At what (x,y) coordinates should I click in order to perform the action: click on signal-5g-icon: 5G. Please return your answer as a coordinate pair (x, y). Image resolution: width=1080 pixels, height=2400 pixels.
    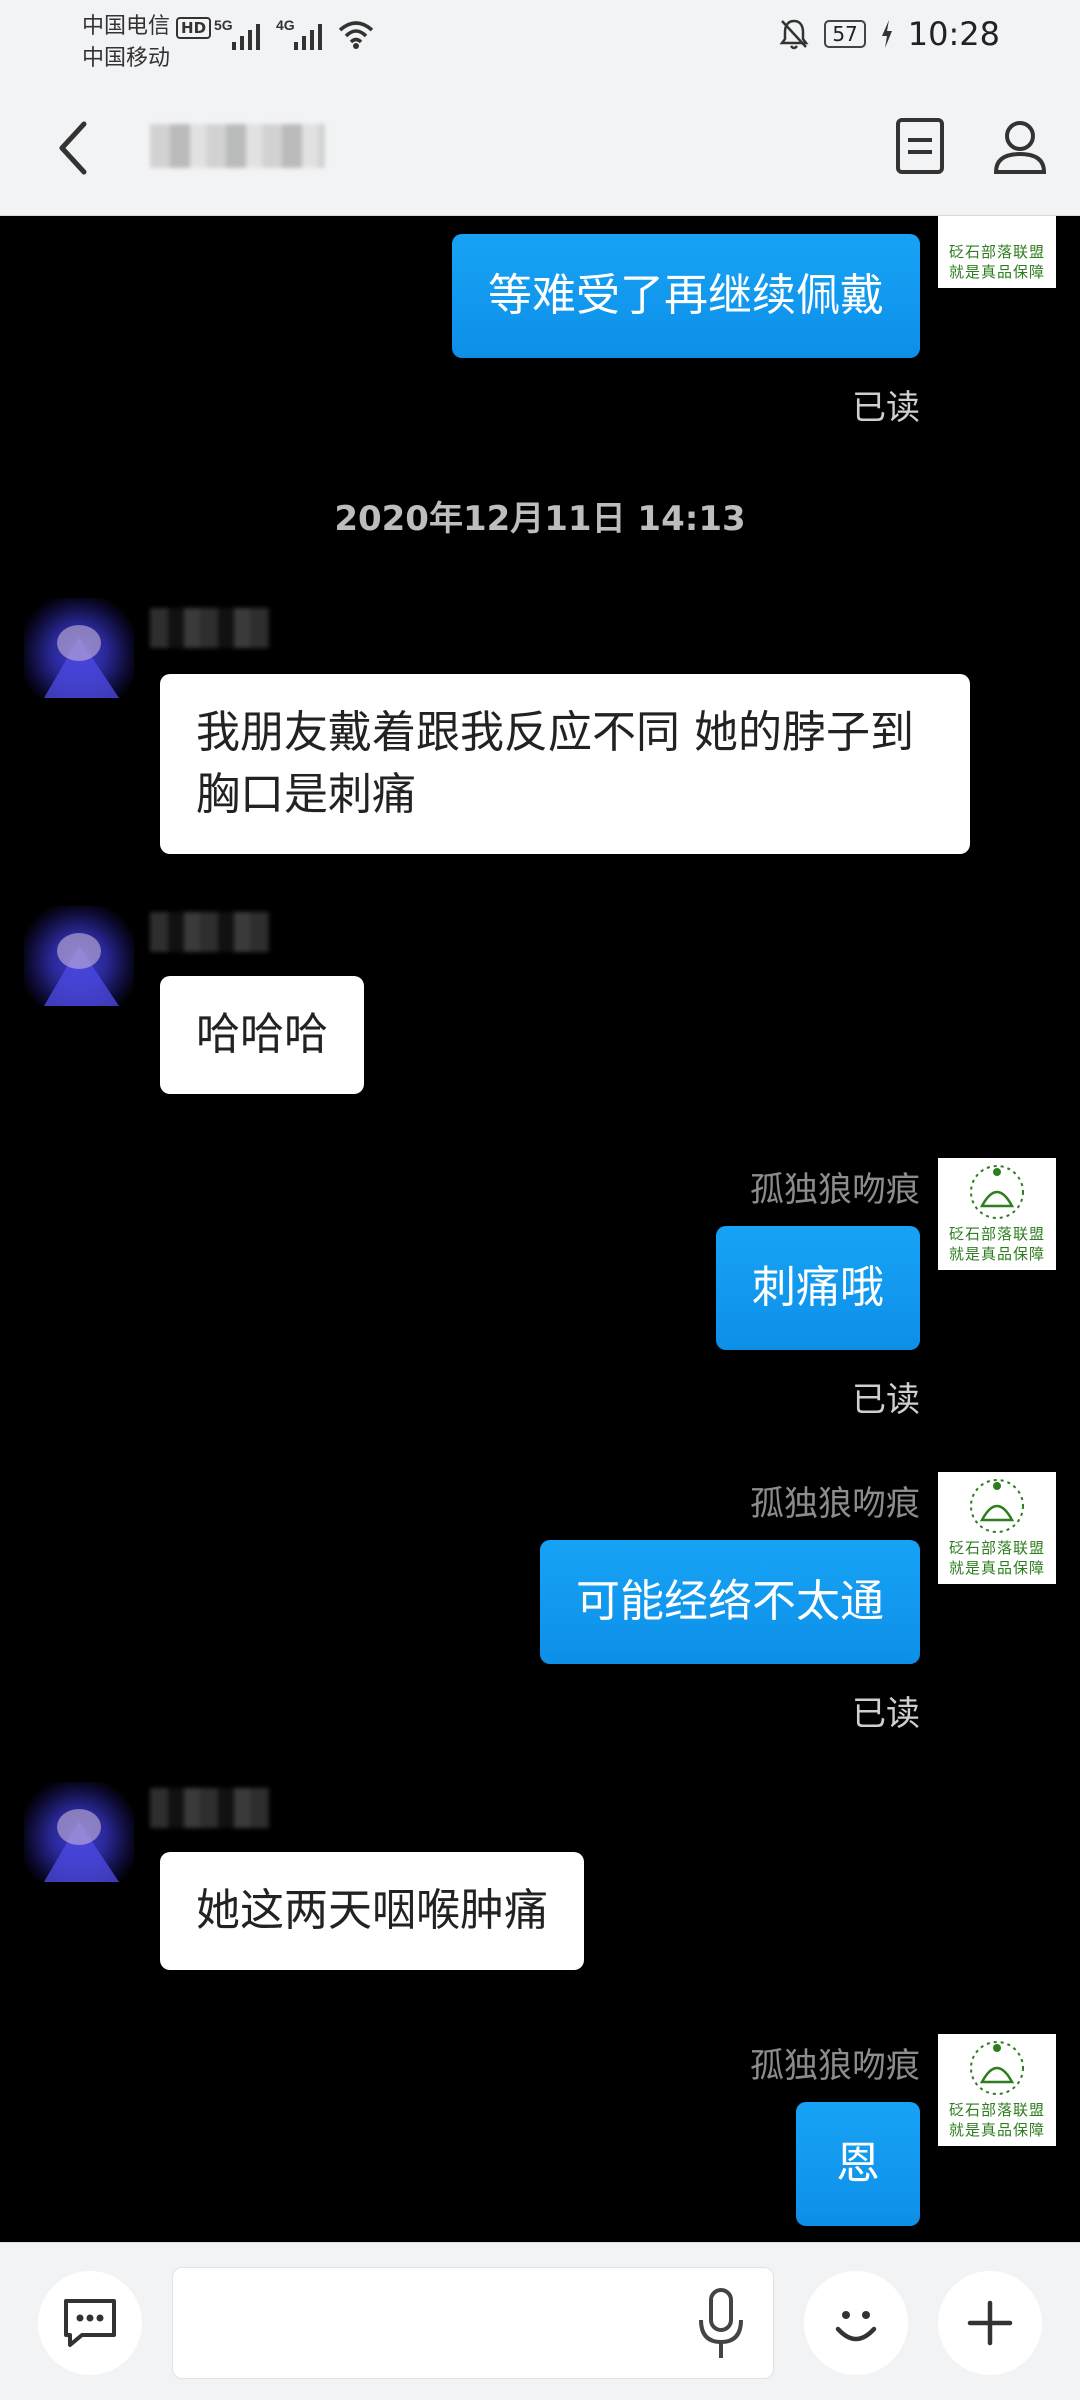
    Looking at the image, I should click on (237, 33).